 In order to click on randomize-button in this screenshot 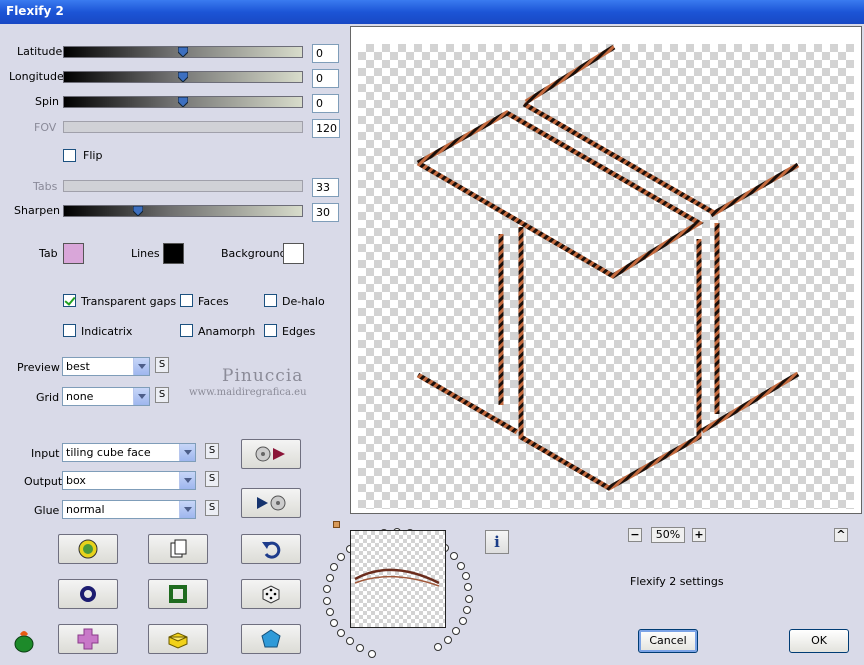, I will do `click(88, 549)`.